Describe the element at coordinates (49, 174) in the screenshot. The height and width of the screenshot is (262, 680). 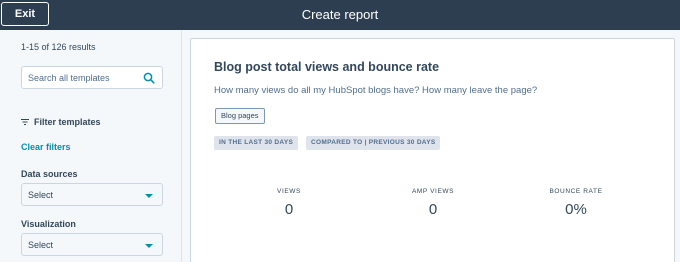
I see `data-sources-label: Data sources` at that location.